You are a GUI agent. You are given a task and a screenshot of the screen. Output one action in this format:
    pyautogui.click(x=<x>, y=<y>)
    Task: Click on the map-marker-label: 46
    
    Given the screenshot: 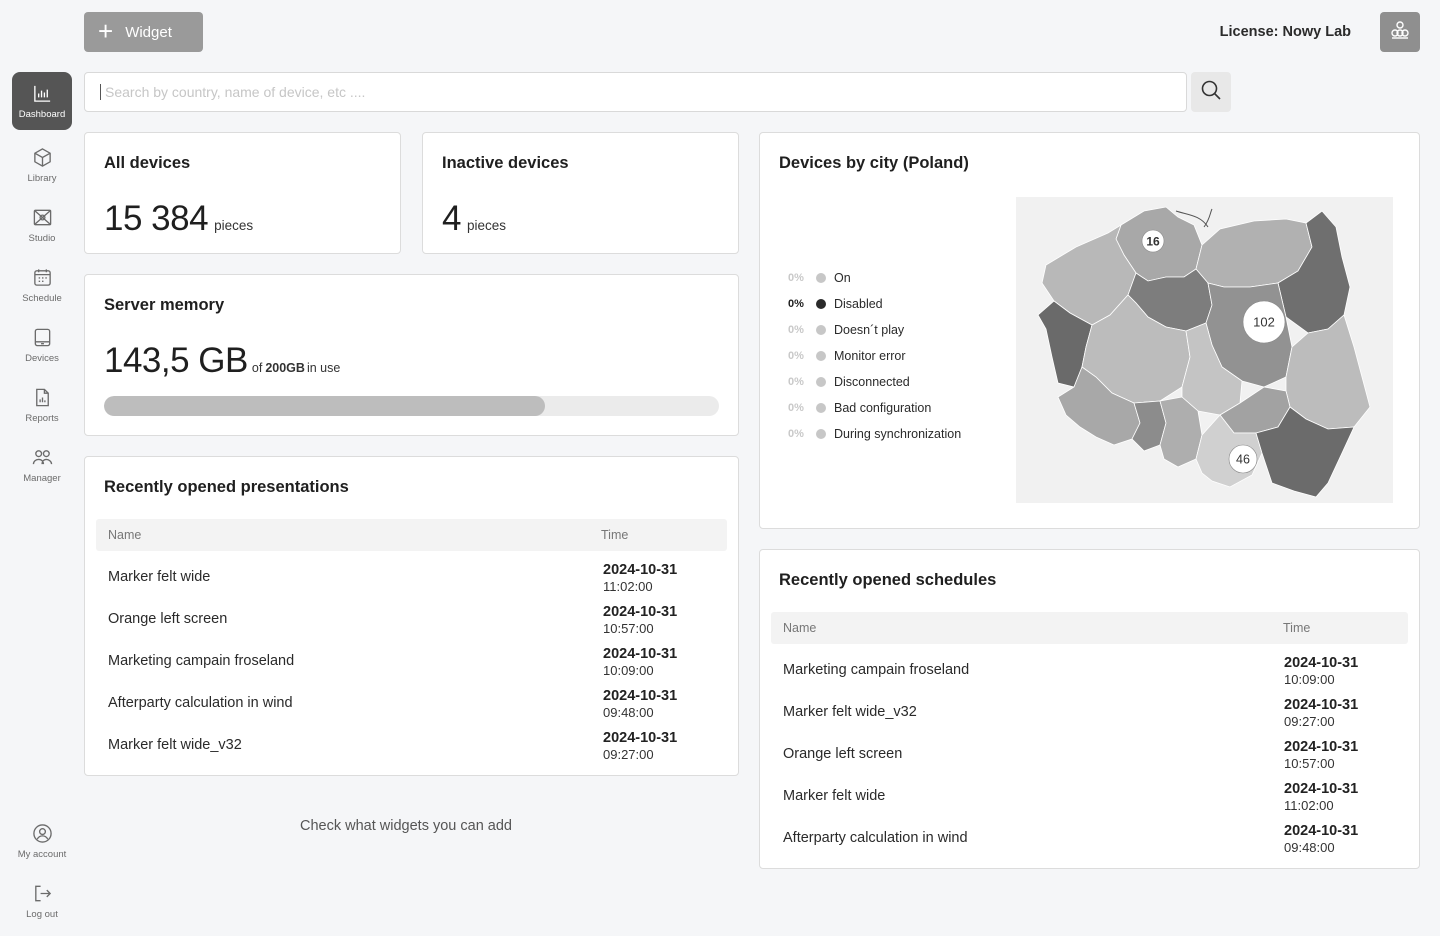 What is the action you would take?
    pyautogui.click(x=1243, y=460)
    